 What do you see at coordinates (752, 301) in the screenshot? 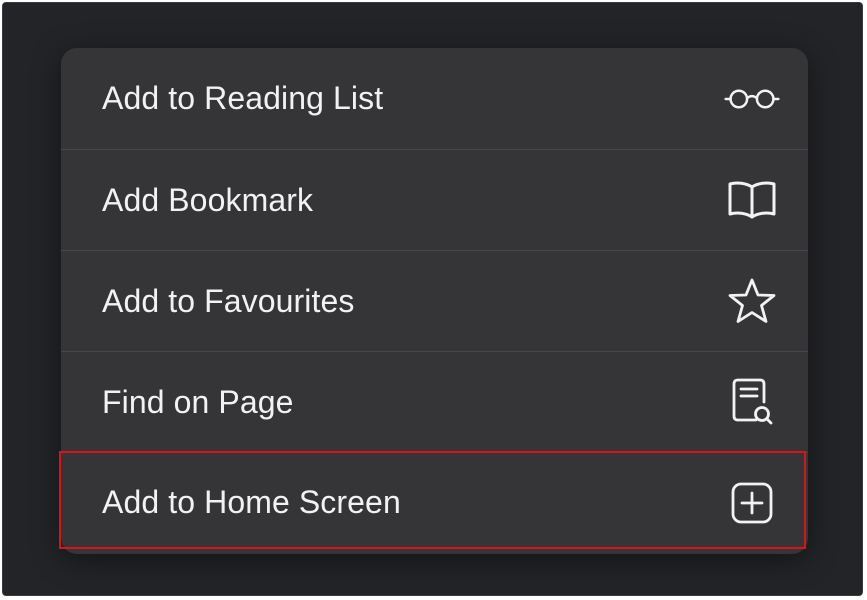
I see `star-icon` at bounding box center [752, 301].